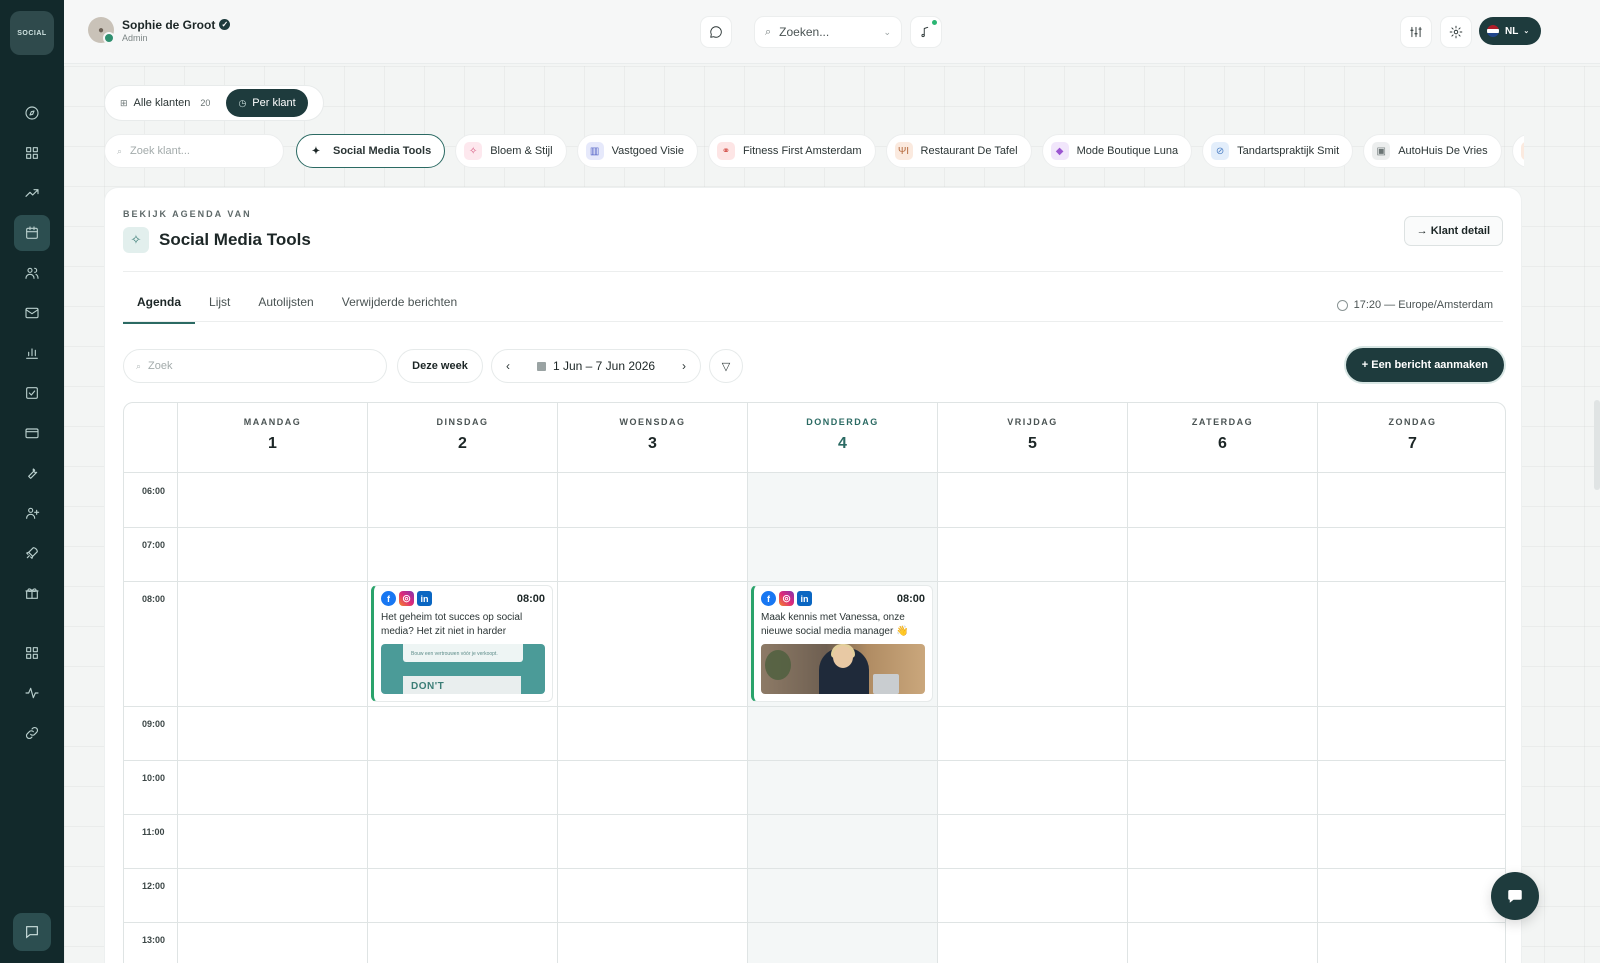 This screenshot has height=963, width=1600. Describe the element at coordinates (768, 598) in the screenshot. I see `facebook-icon: f` at that location.